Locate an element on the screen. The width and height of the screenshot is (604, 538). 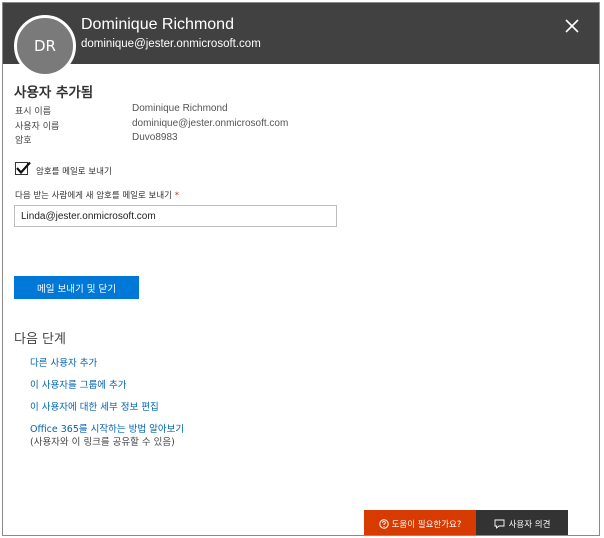
send-email-and-close-button: 메일 보내기 및 닫기 is located at coordinates (76, 287).